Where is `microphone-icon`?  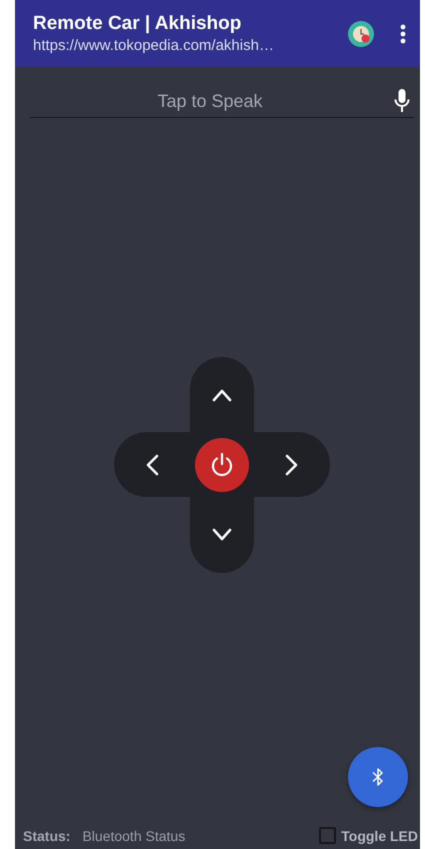
microphone-icon is located at coordinates (402, 101).